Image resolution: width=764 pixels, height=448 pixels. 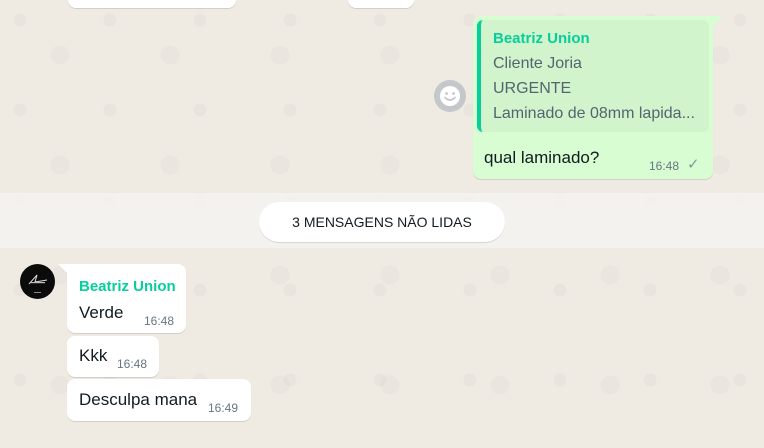 I want to click on unread-messages-banner: 3 MENSAGENS NÃO LIDAS, so click(x=382, y=222).